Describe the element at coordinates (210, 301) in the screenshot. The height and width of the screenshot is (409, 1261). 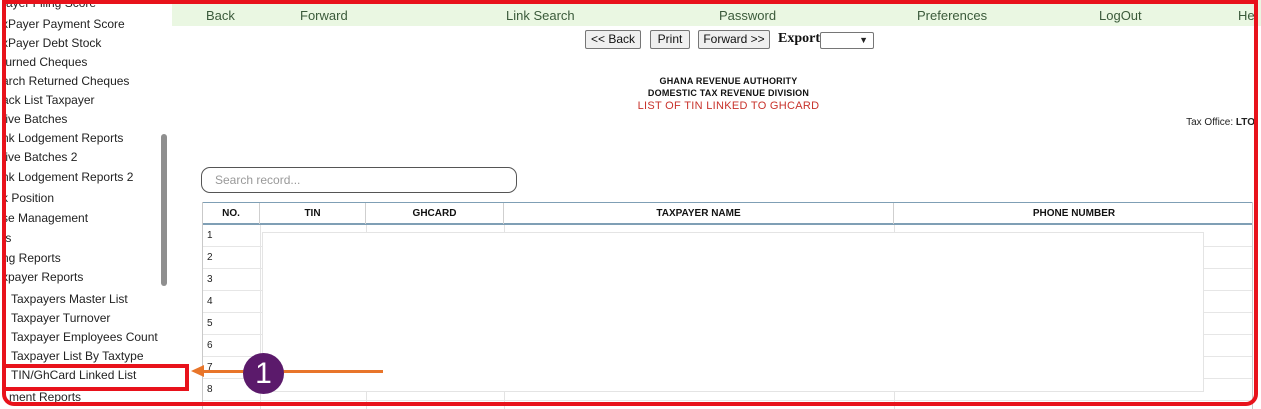
I see `row-number: 4` at that location.